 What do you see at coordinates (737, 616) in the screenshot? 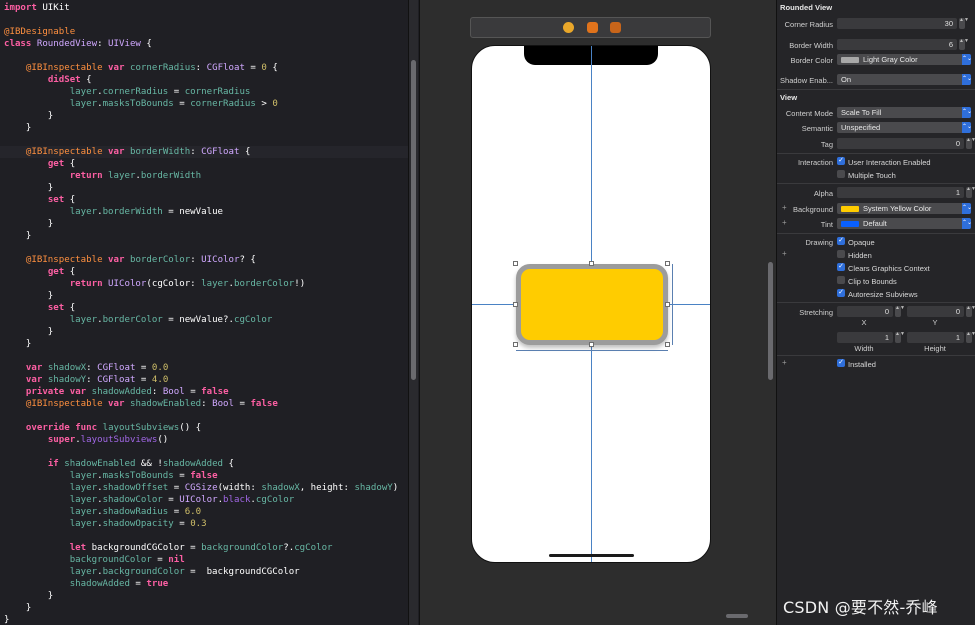
I see `canvas-horizontal-scrollbar` at bounding box center [737, 616].